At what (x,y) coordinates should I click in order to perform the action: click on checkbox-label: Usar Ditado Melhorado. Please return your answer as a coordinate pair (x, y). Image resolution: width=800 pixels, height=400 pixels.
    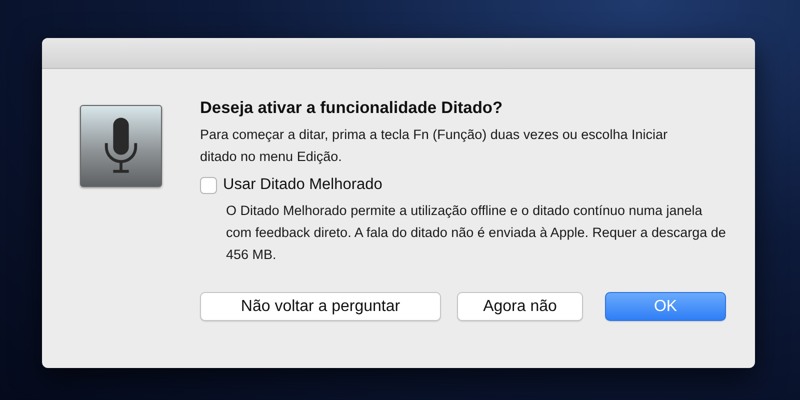
    Looking at the image, I should click on (302, 185).